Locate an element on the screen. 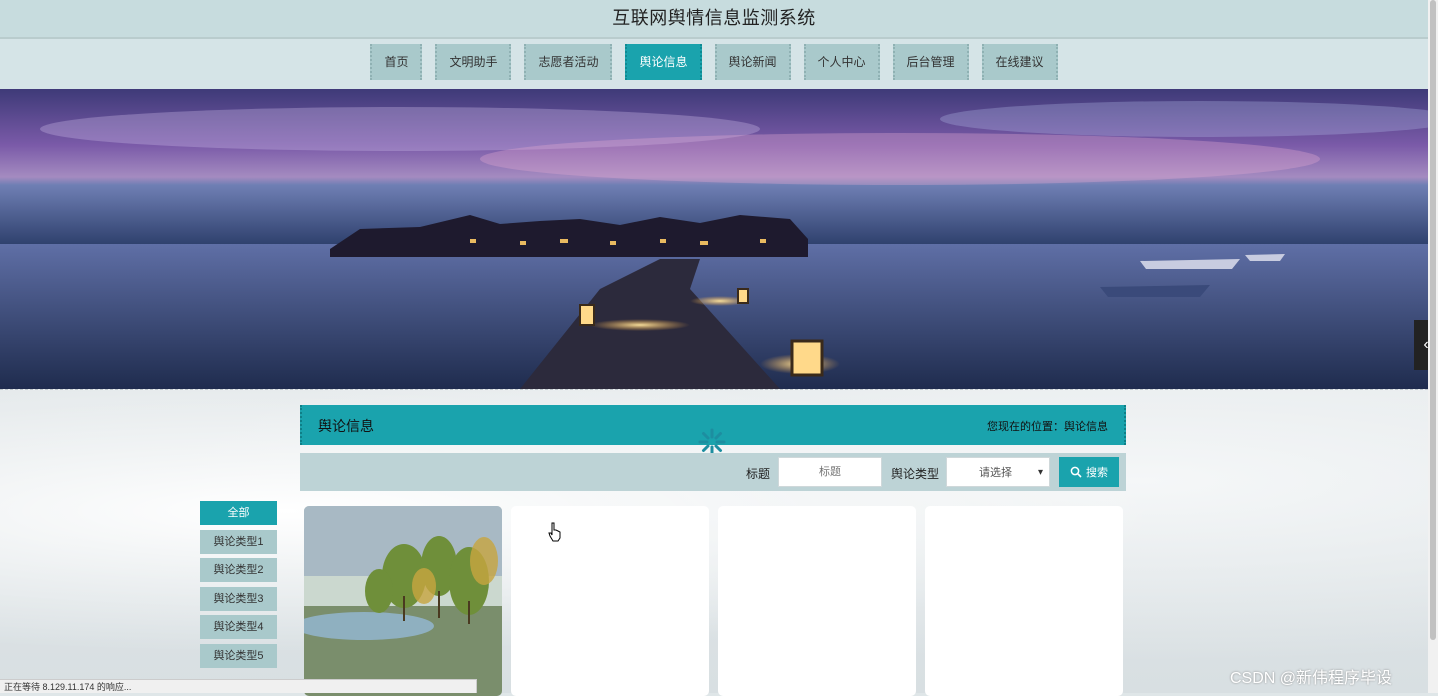  category-type-4: 舆论类型4 is located at coordinates (238, 627).